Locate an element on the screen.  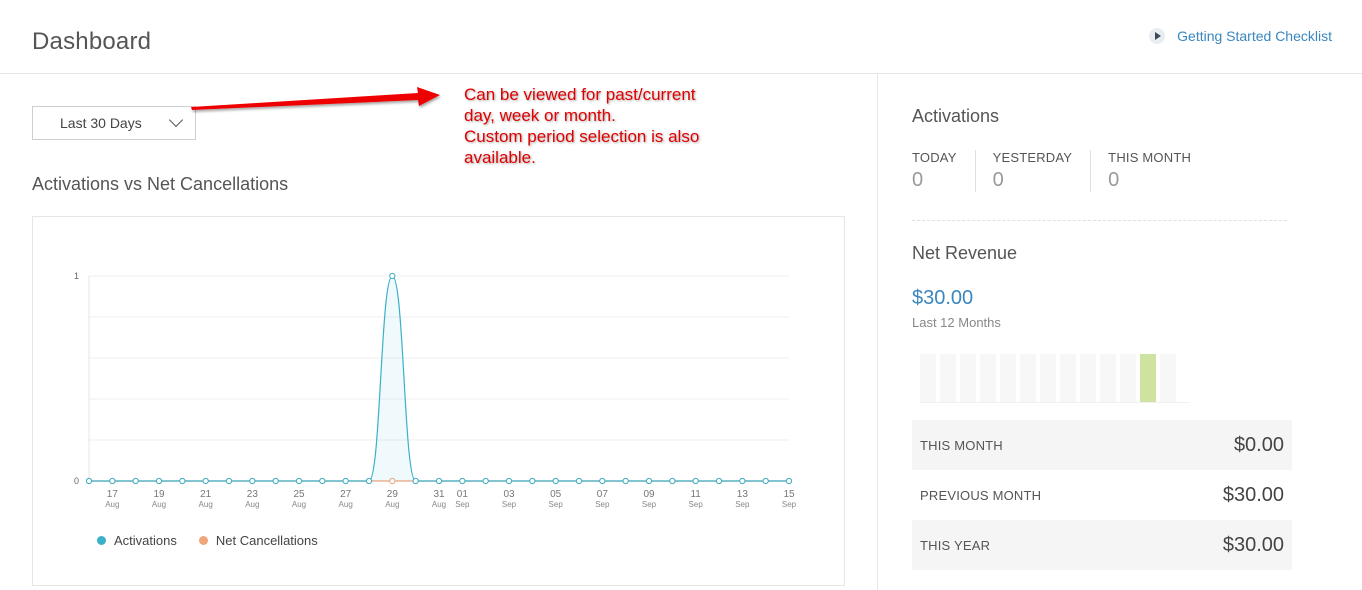
chevron-down-icon is located at coordinates (176, 120).